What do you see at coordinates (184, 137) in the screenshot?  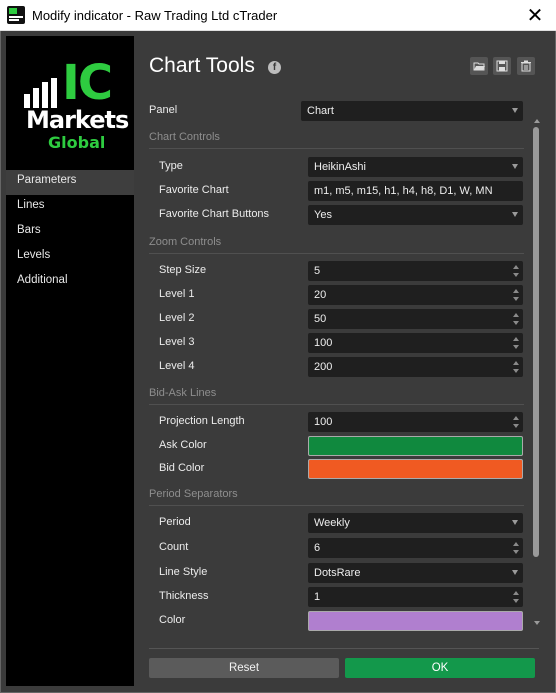 I see `section-heading: Chart Controls` at bounding box center [184, 137].